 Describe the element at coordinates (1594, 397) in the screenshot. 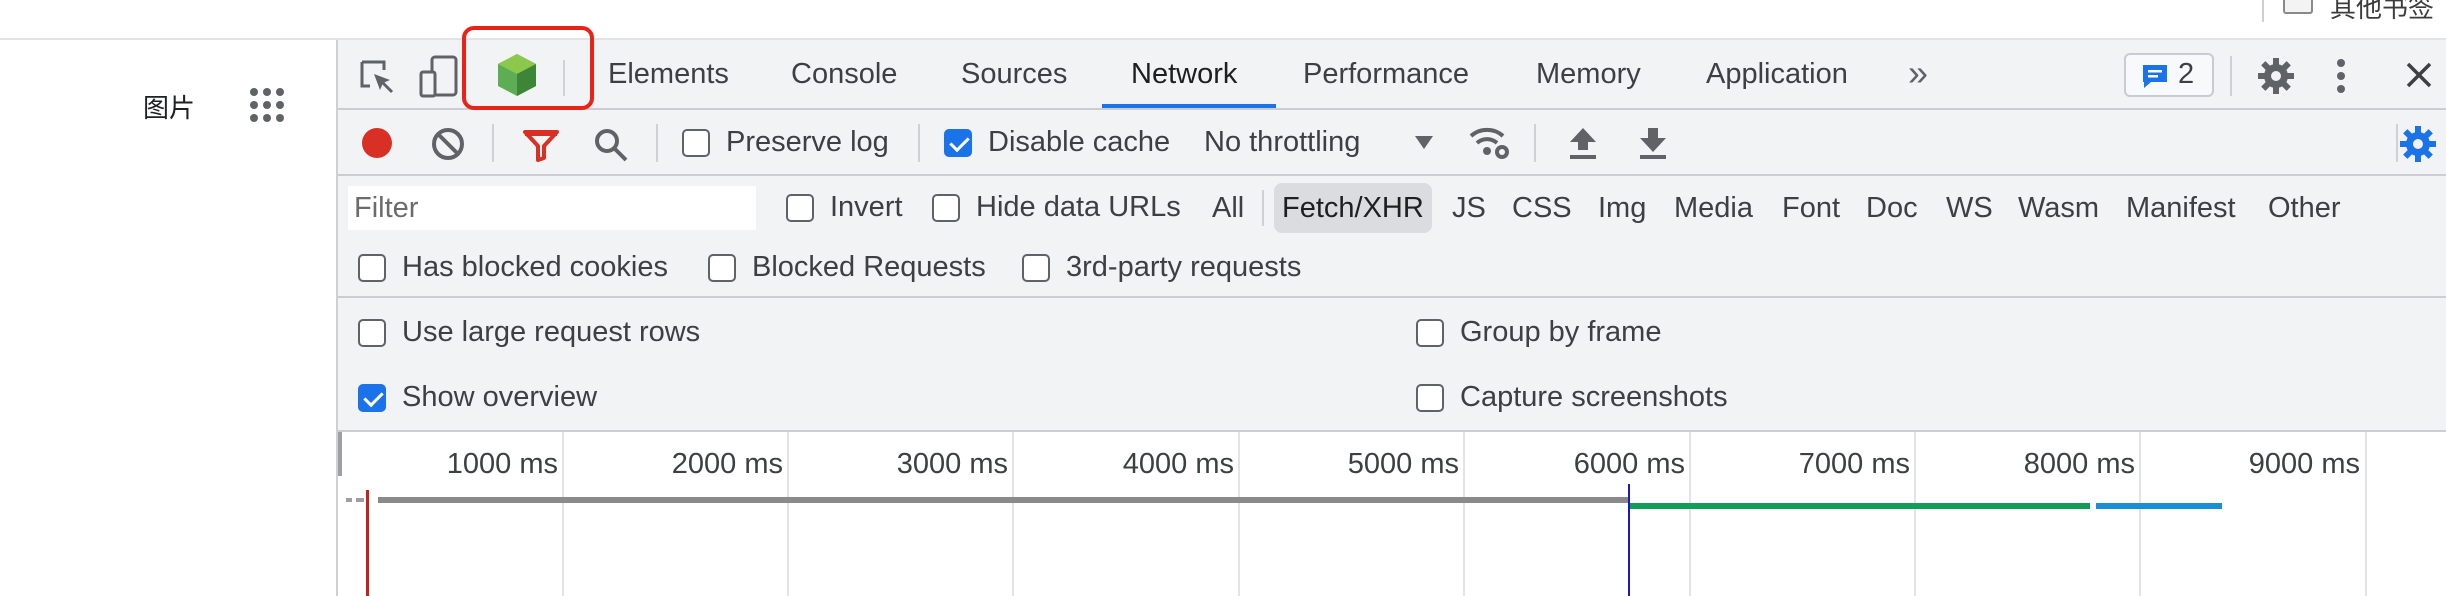

I see `capture-screenshots-label: Capture screenshots` at that location.